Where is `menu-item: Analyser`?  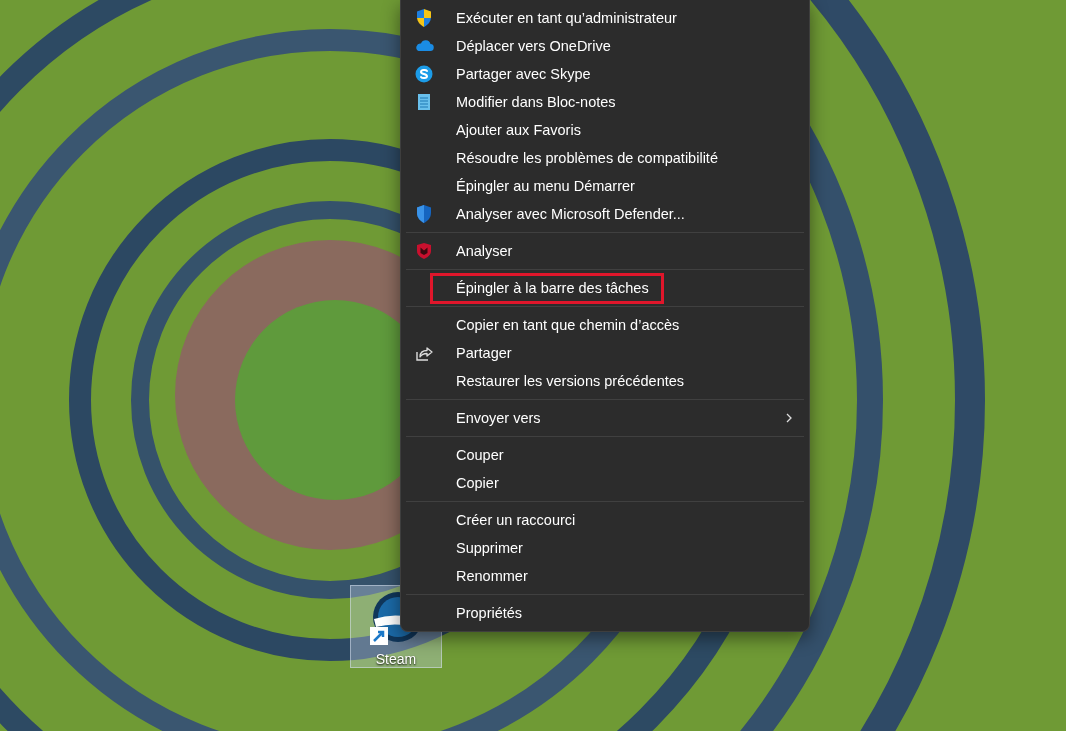
menu-item: Analyser is located at coordinates (605, 251).